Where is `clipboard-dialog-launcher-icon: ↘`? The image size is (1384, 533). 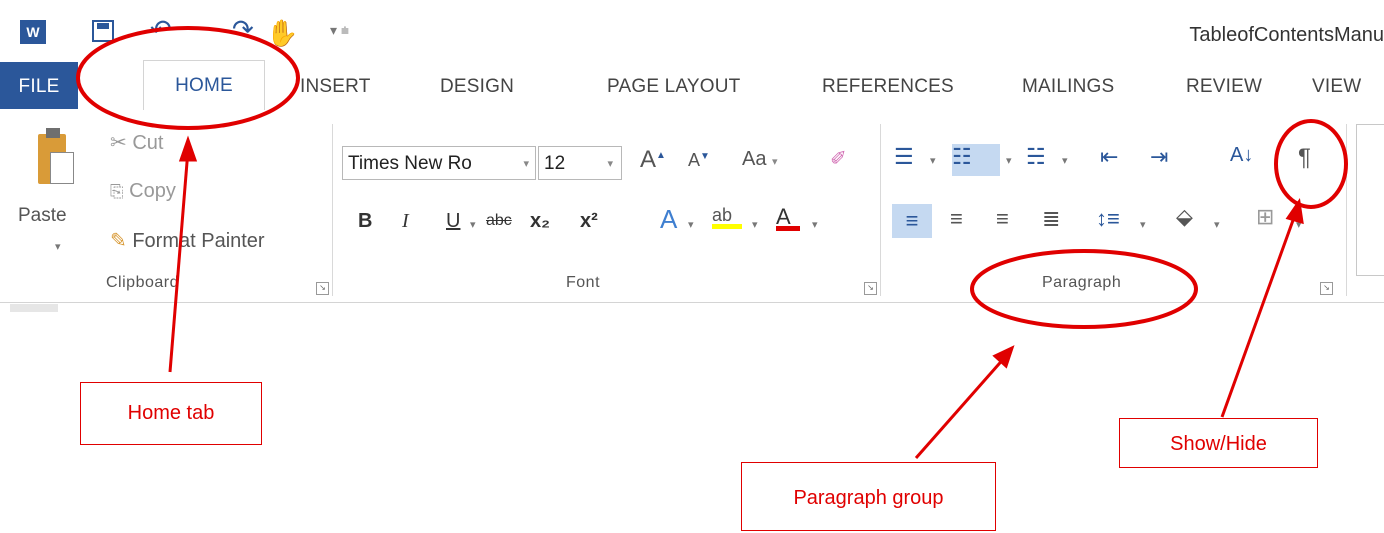 clipboard-dialog-launcher-icon: ↘ is located at coordinates (322, 288).